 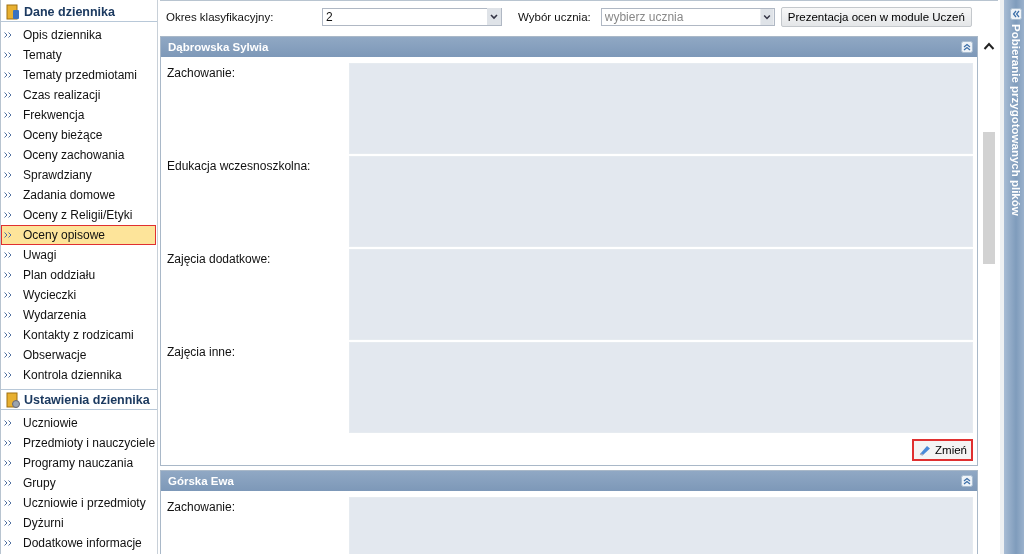 I want to click on menu-item: Dodatkowe informacje, so click(x=78, y=543).